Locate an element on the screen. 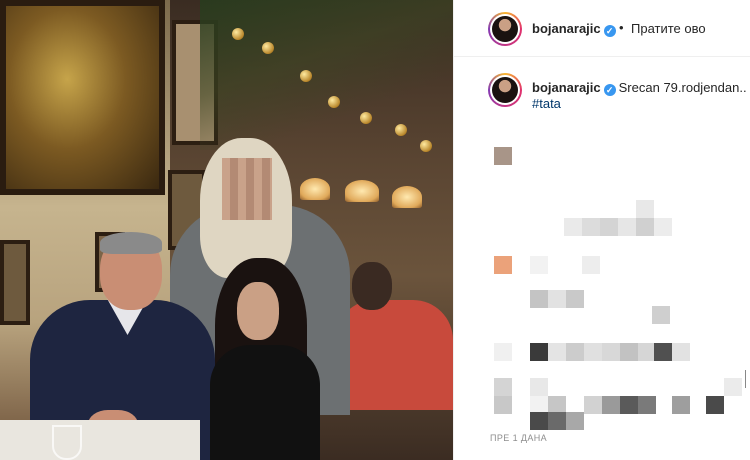  scrollbar is located at coordinates (741, 379).